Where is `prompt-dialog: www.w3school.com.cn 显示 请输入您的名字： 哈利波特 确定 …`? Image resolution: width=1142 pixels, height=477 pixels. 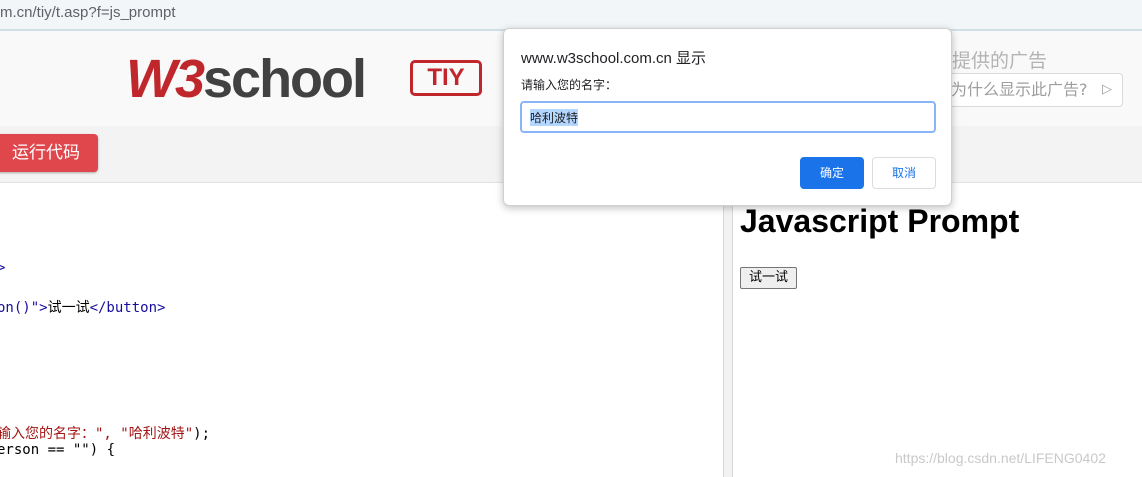
prompt-dialog: www.w3school.com.cn 显示 请输入您的名字： 哈利波特 确定 … is located at coordinates (727, 117).